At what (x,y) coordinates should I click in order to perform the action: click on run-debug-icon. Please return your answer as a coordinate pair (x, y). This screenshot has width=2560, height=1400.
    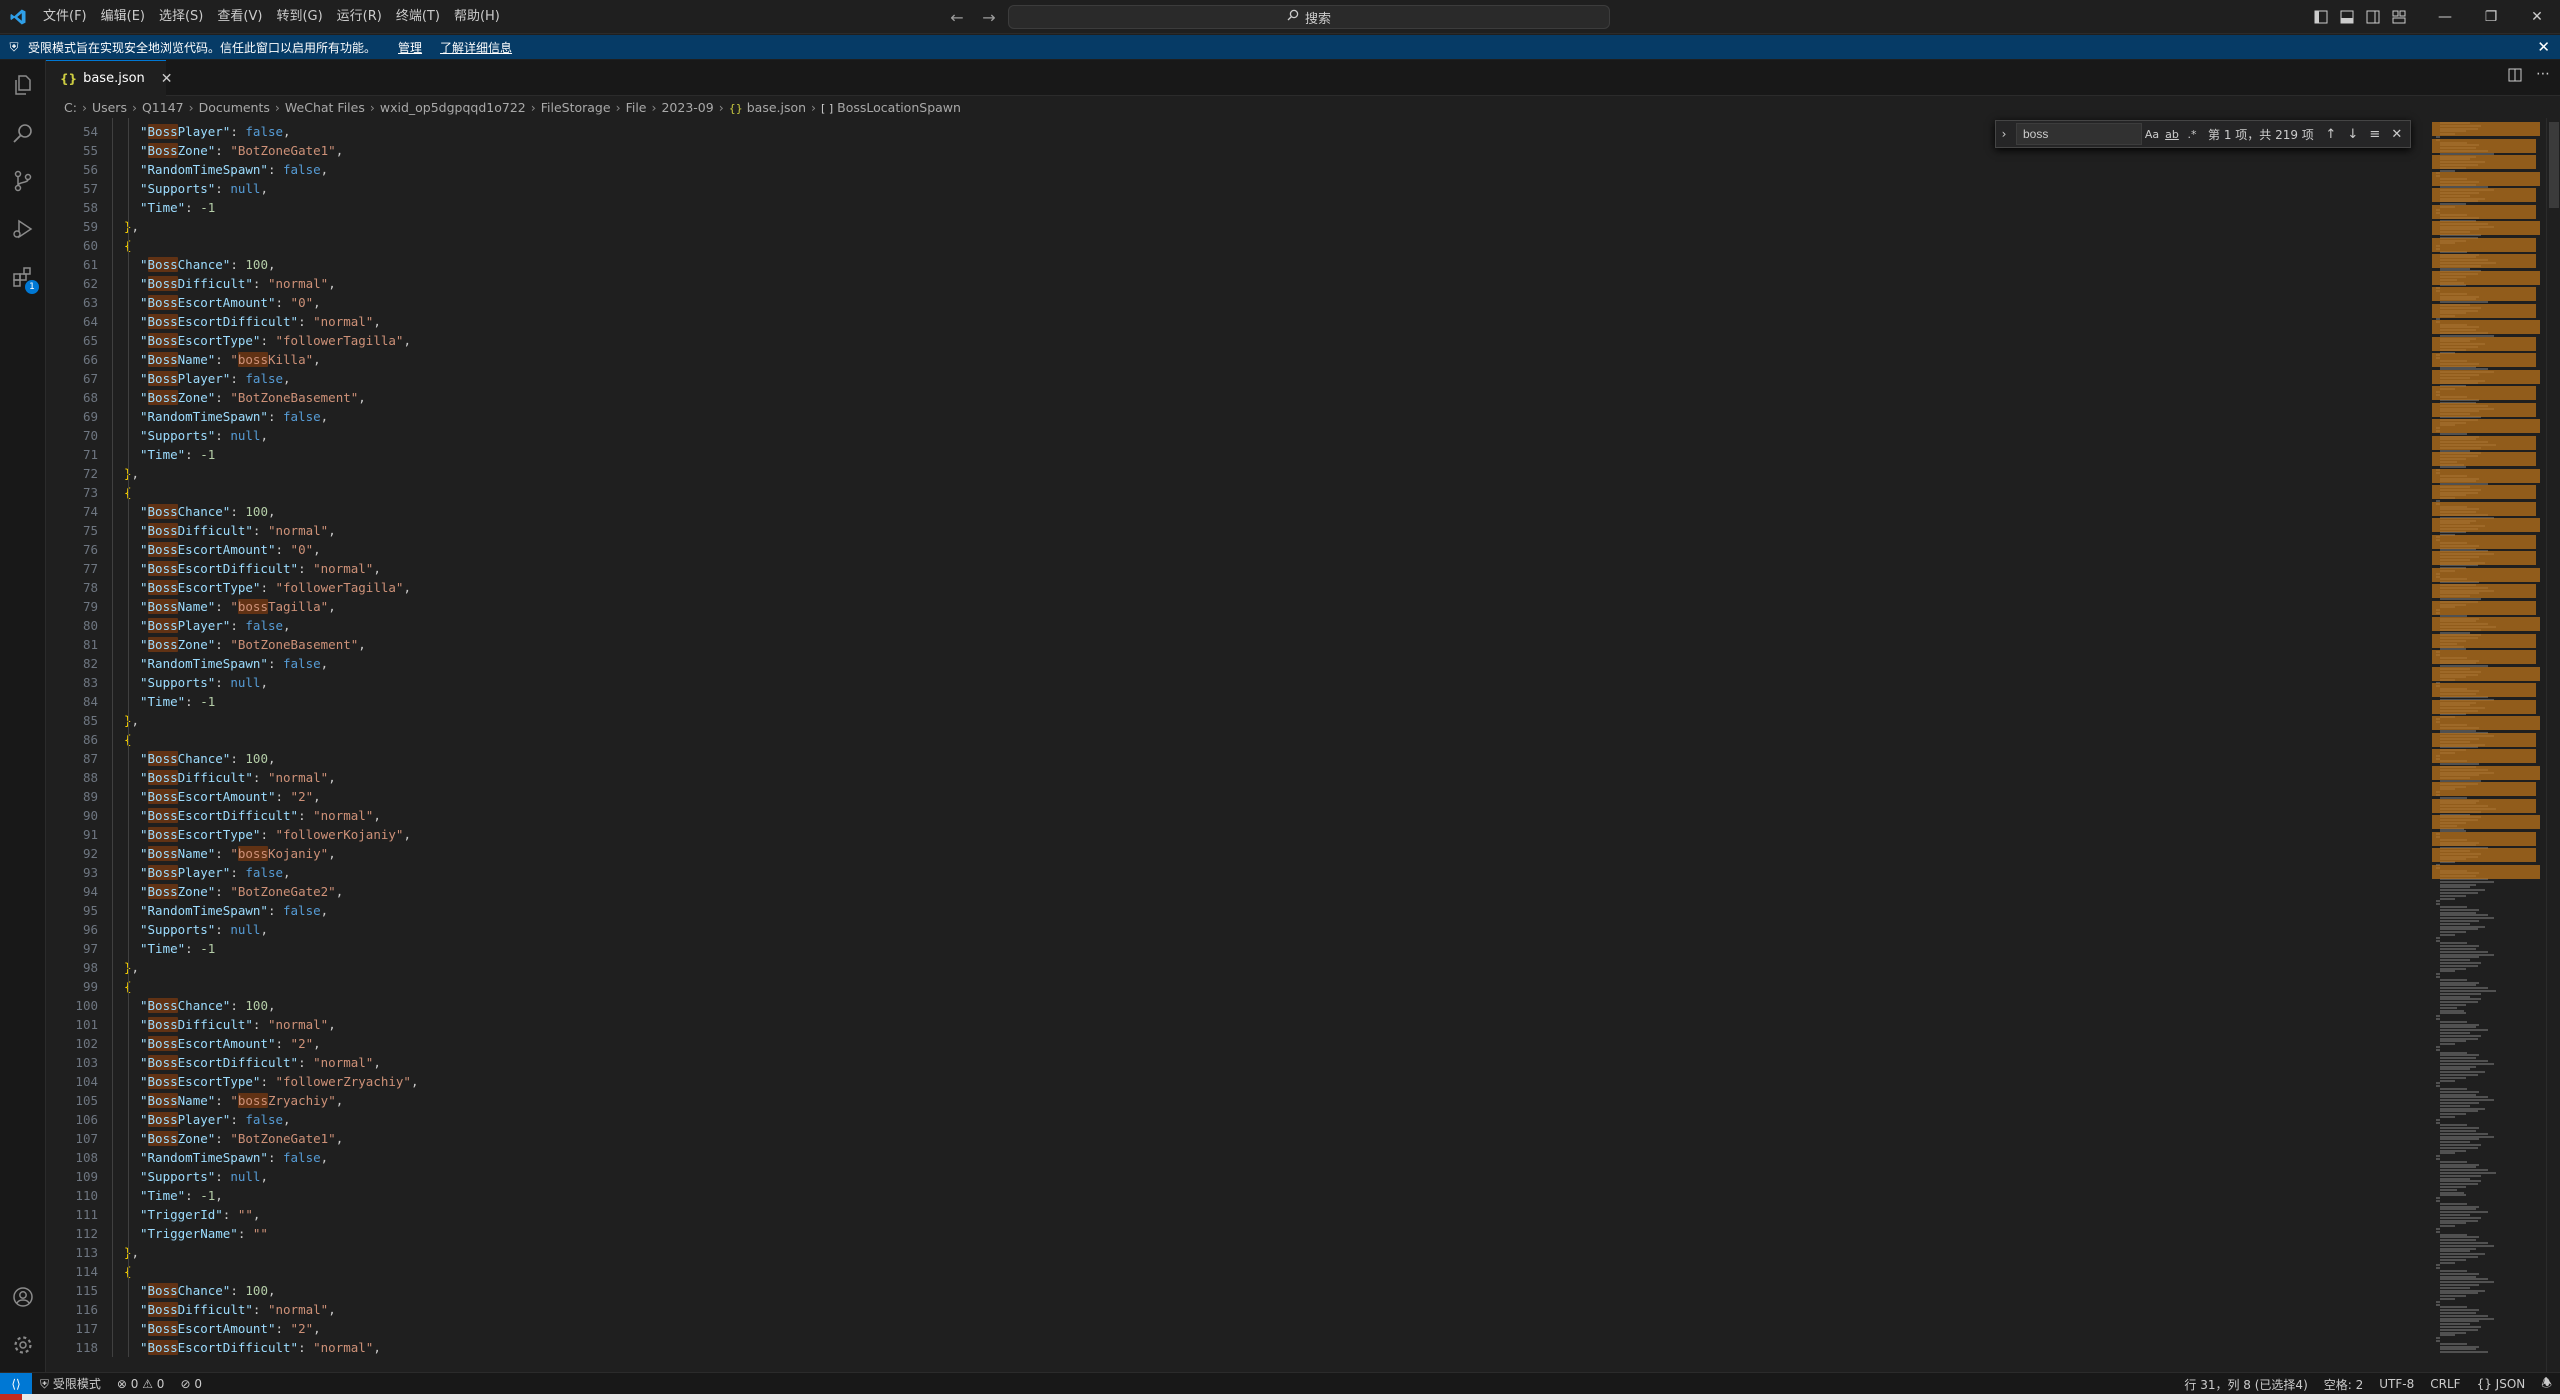
    Looking at the image, I should click on (23, 229).